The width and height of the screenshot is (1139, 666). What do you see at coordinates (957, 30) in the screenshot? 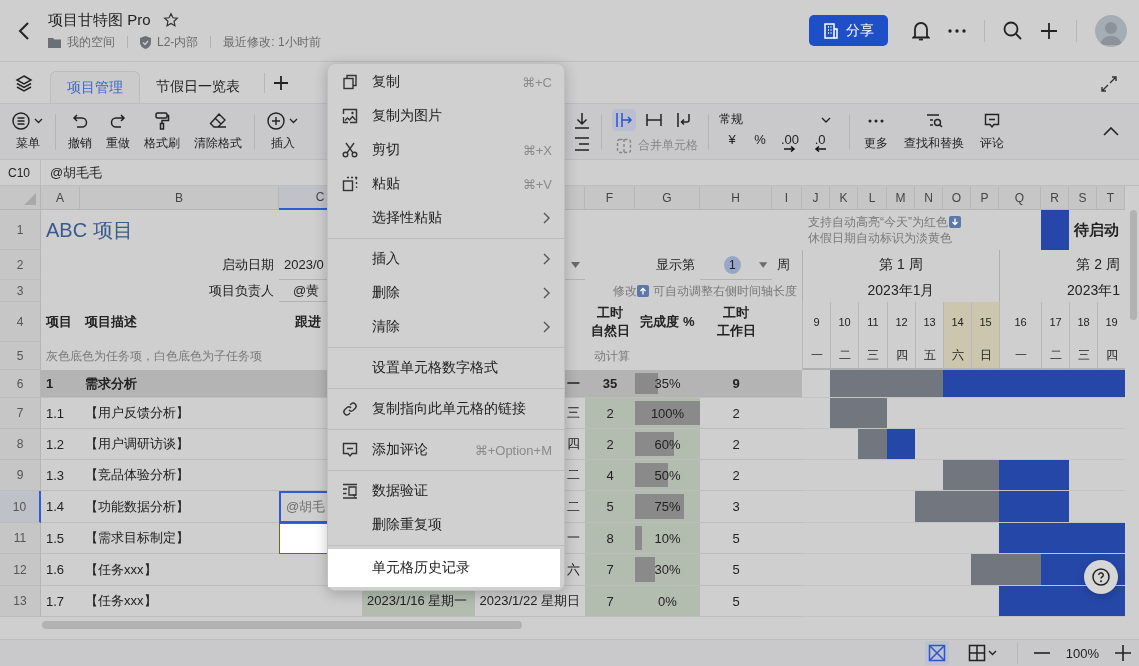
I see `more-icon` at bounding box center [957, 30].